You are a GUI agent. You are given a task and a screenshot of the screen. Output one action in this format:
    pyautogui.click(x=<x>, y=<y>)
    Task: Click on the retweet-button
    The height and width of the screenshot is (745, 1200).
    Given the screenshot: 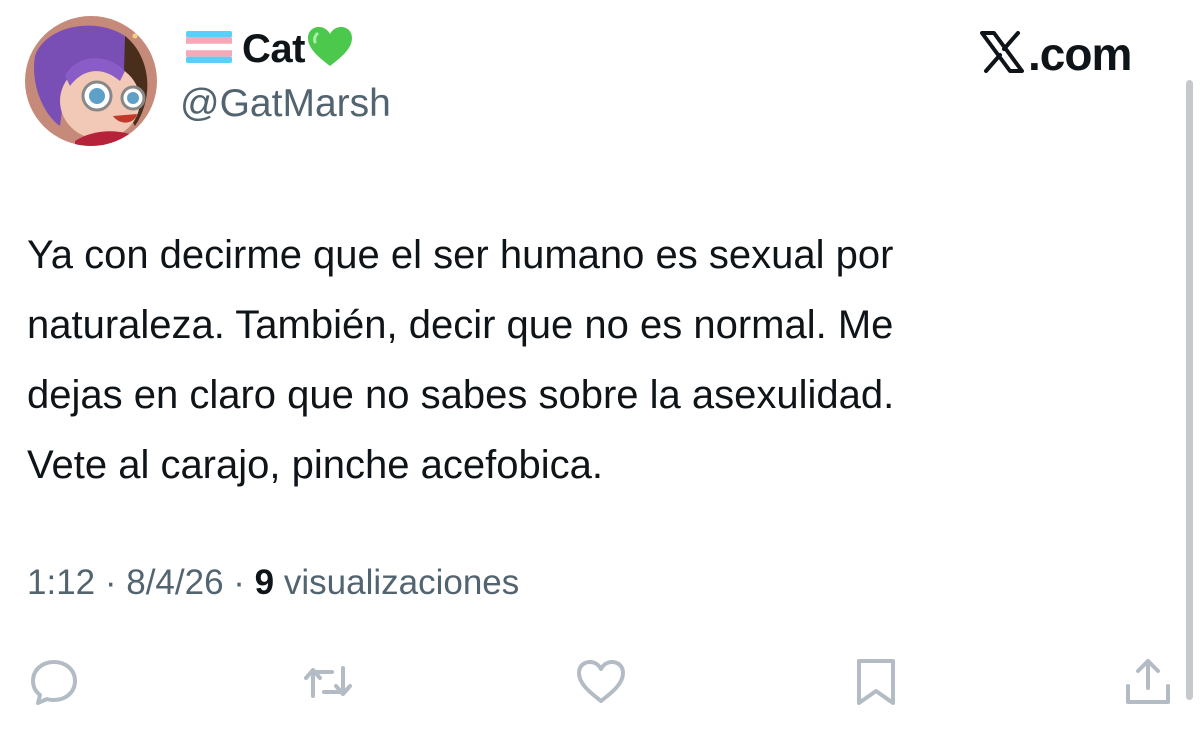 What is the action you would take?
    pyautogui.click(x=328, y=682)
    